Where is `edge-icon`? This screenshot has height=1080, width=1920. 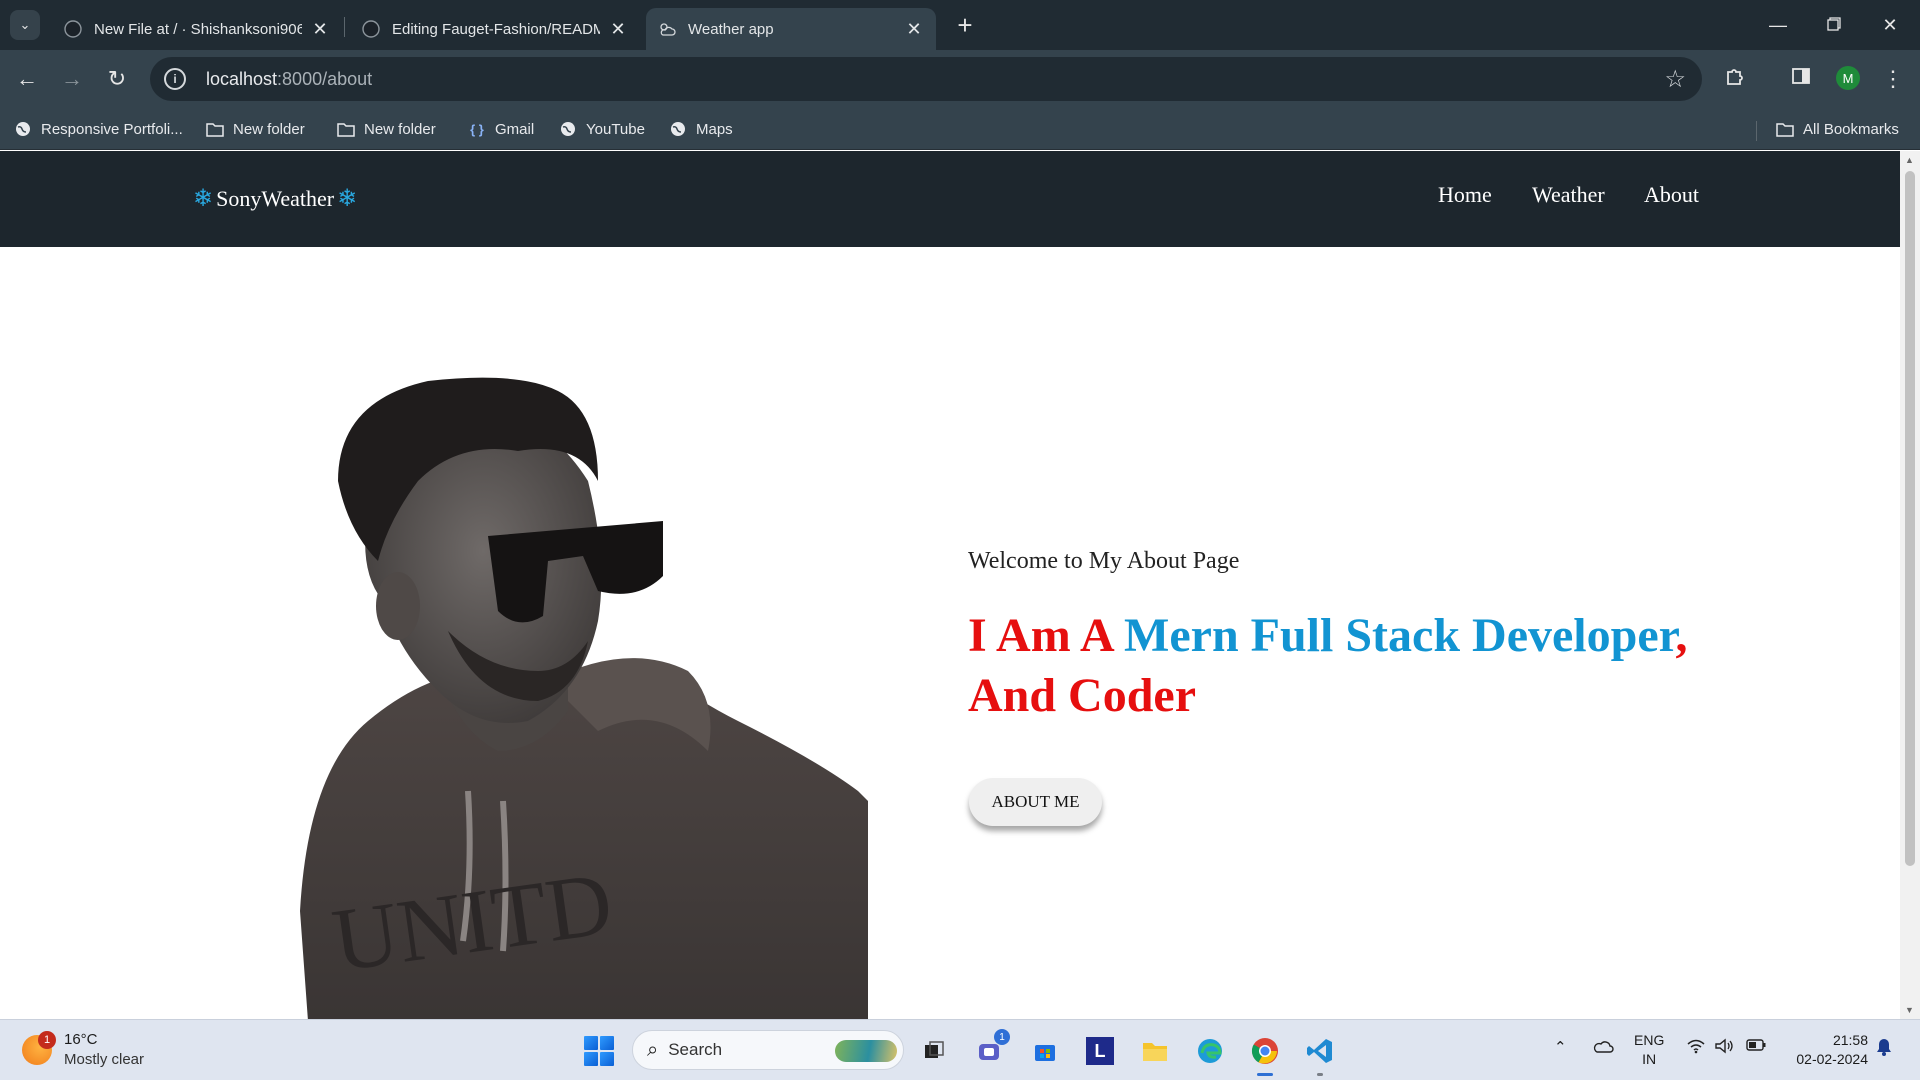
edge-icon is located at coordinates (1210, 1051).